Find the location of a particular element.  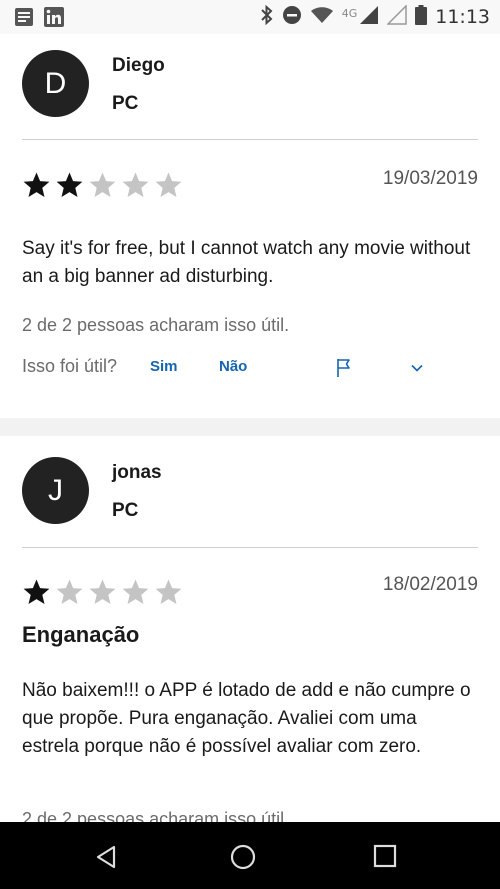

reviewer-name: Diego is located at coordinates (138, 65).